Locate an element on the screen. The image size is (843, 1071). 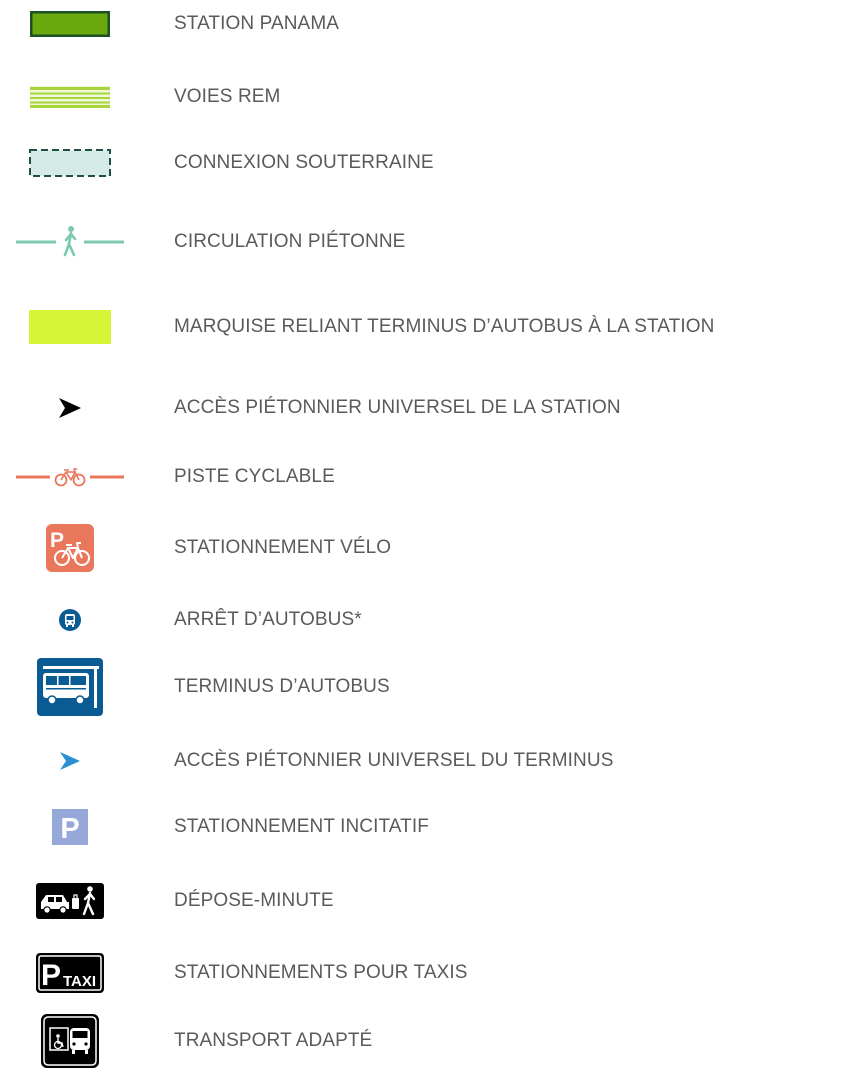
park-and-ride-icon: P is located at coordinates (70, 827).